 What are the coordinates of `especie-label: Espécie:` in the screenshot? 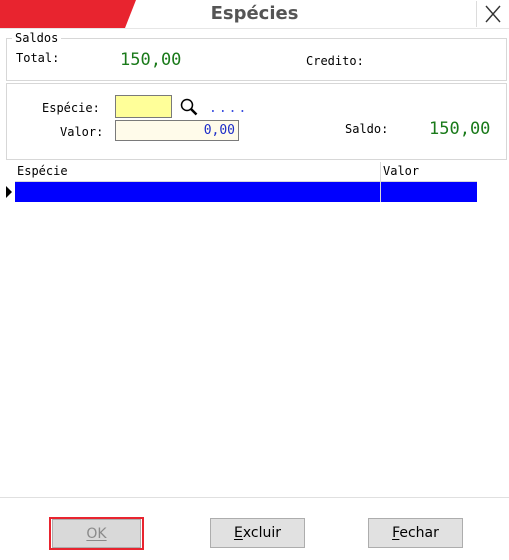 It's located at (71, 108).